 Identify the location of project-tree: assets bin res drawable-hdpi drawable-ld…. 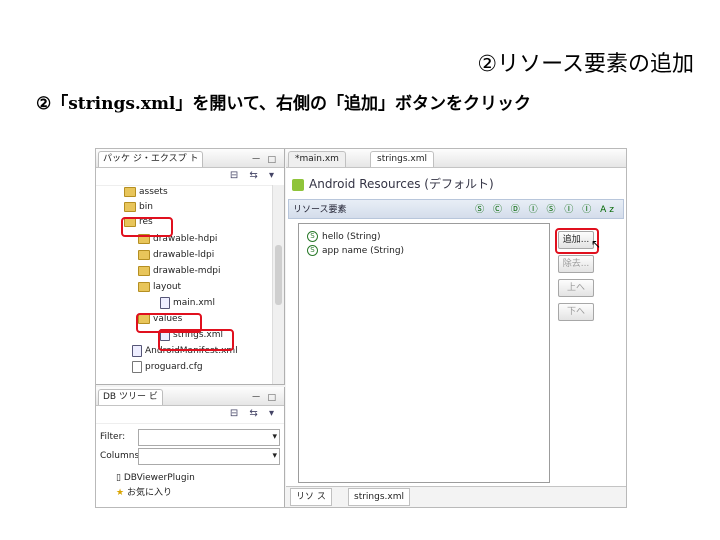
(184, 284).